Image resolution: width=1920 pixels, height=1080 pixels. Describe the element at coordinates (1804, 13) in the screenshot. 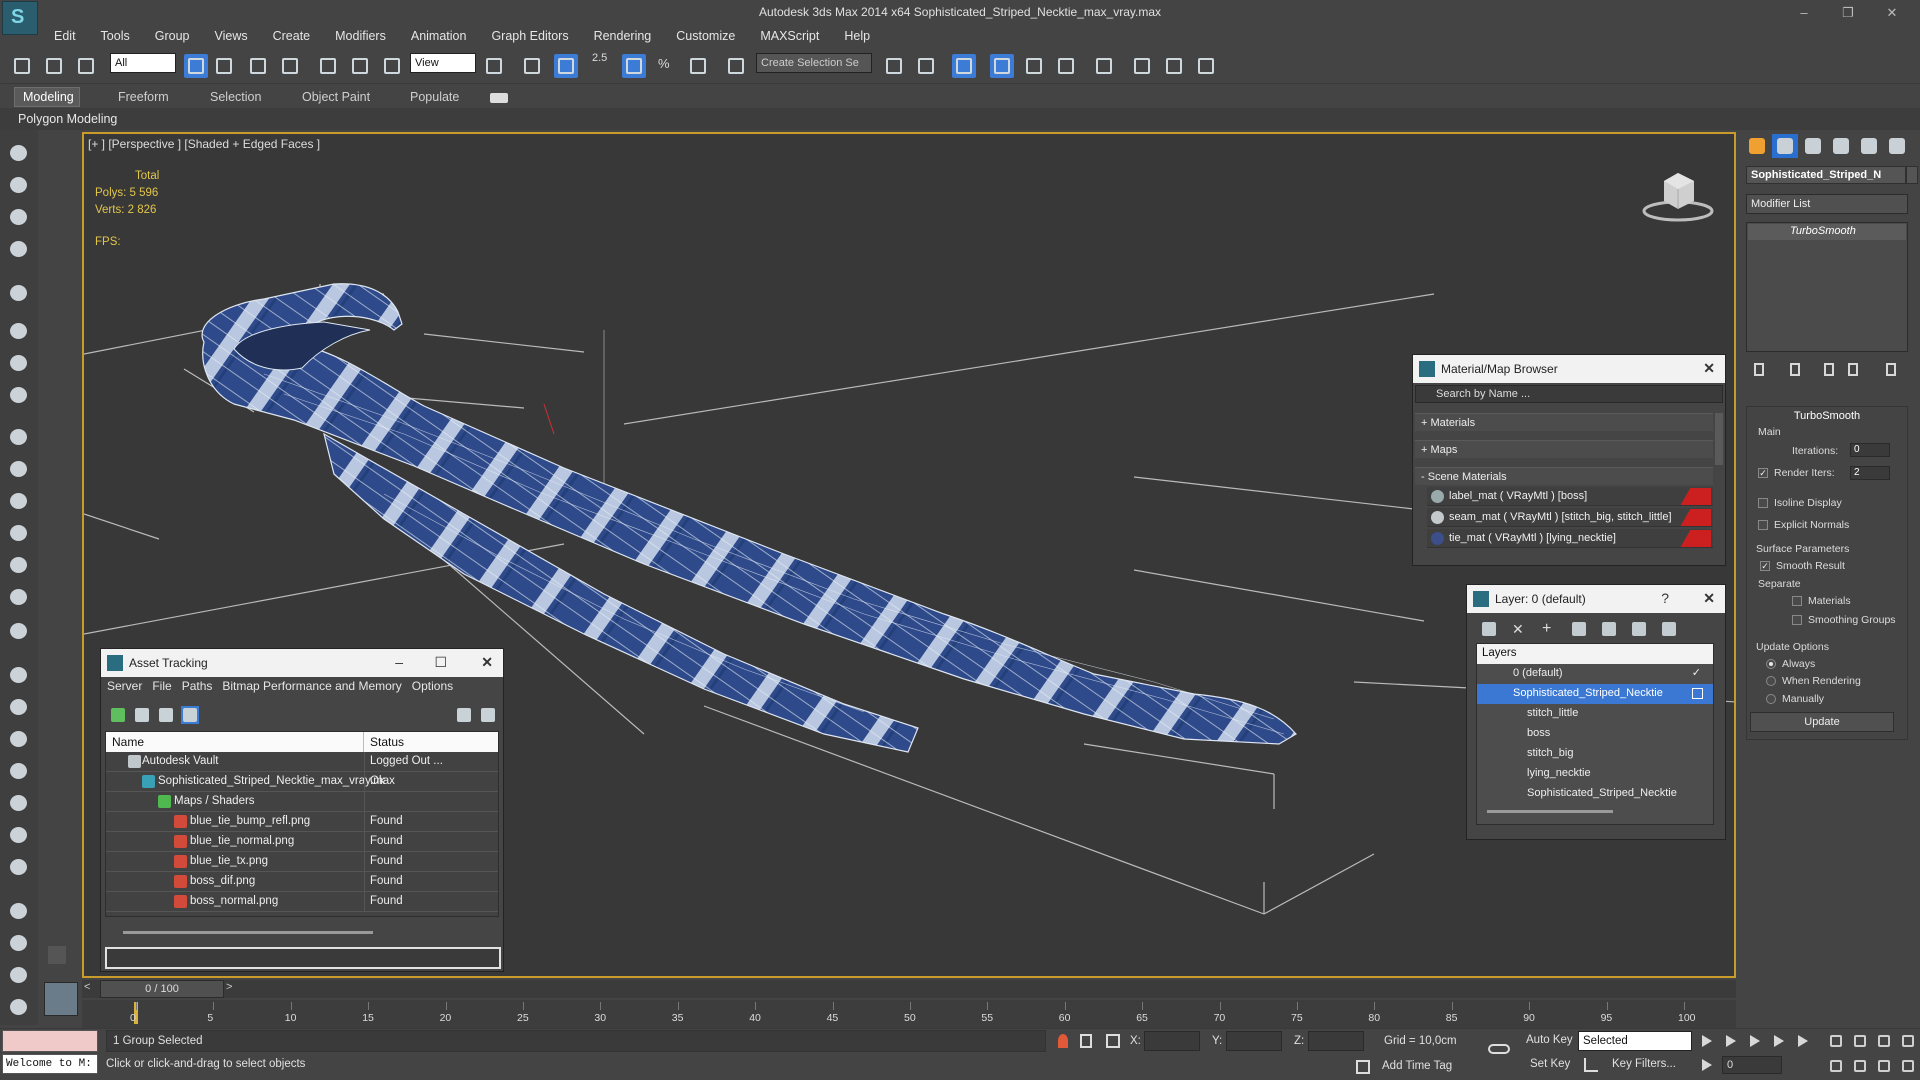

I see `minimize-button: –` at that location.